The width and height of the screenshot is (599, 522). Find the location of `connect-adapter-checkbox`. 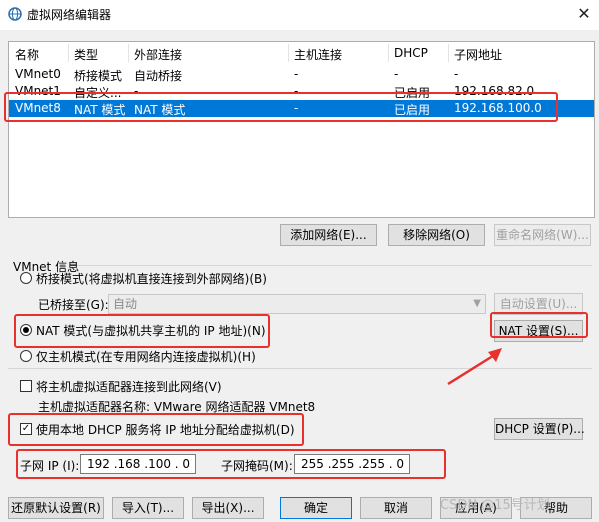

connect-adapter-checkbox is located at coordinates (26, 386).